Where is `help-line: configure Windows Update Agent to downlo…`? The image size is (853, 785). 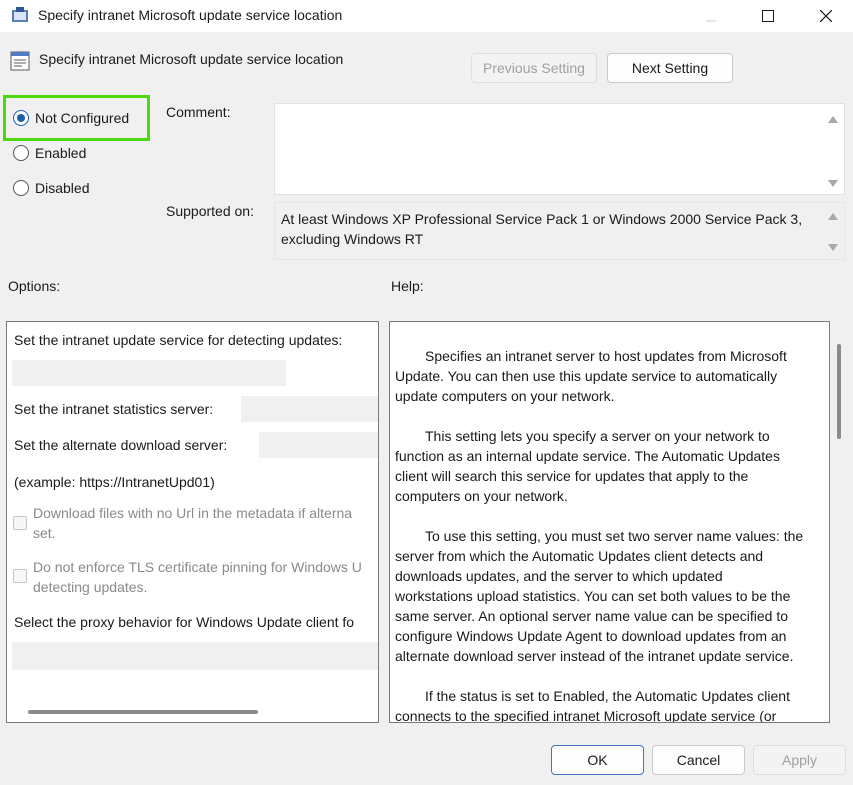
help-line: configure Windows Update Agent to downlo… is located at coordinates (591, 636).